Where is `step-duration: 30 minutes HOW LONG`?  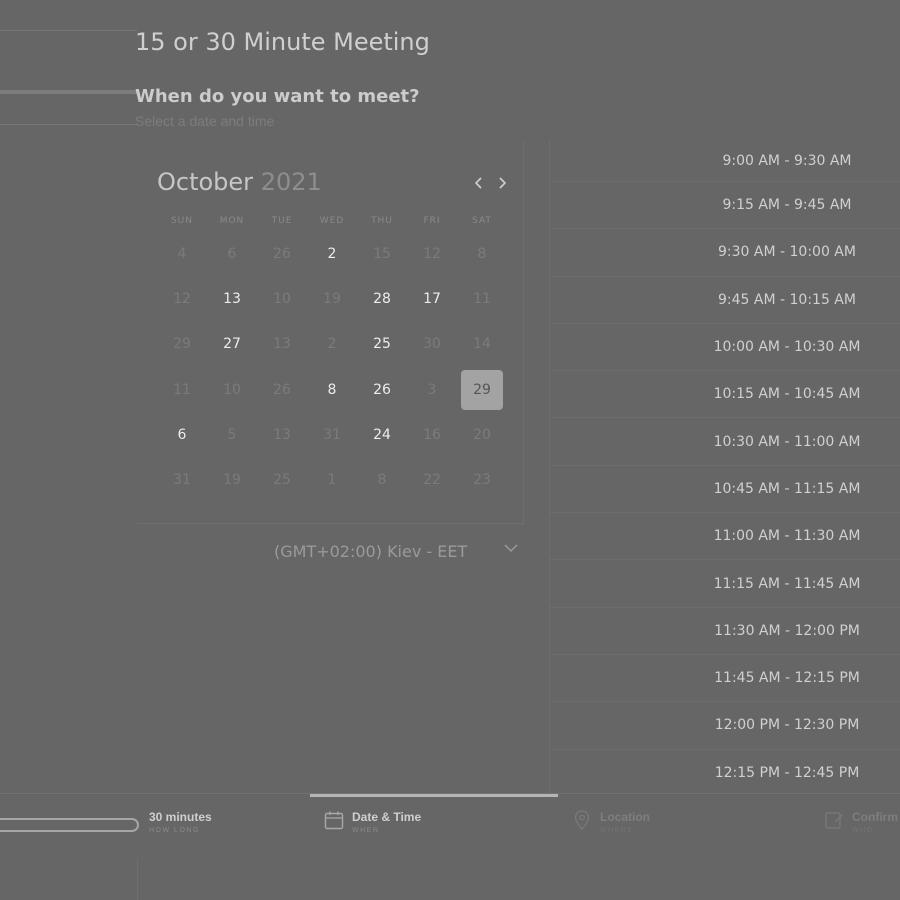
step-duration: 30 minutes HOW LONG is located at coordinates (180, 822).